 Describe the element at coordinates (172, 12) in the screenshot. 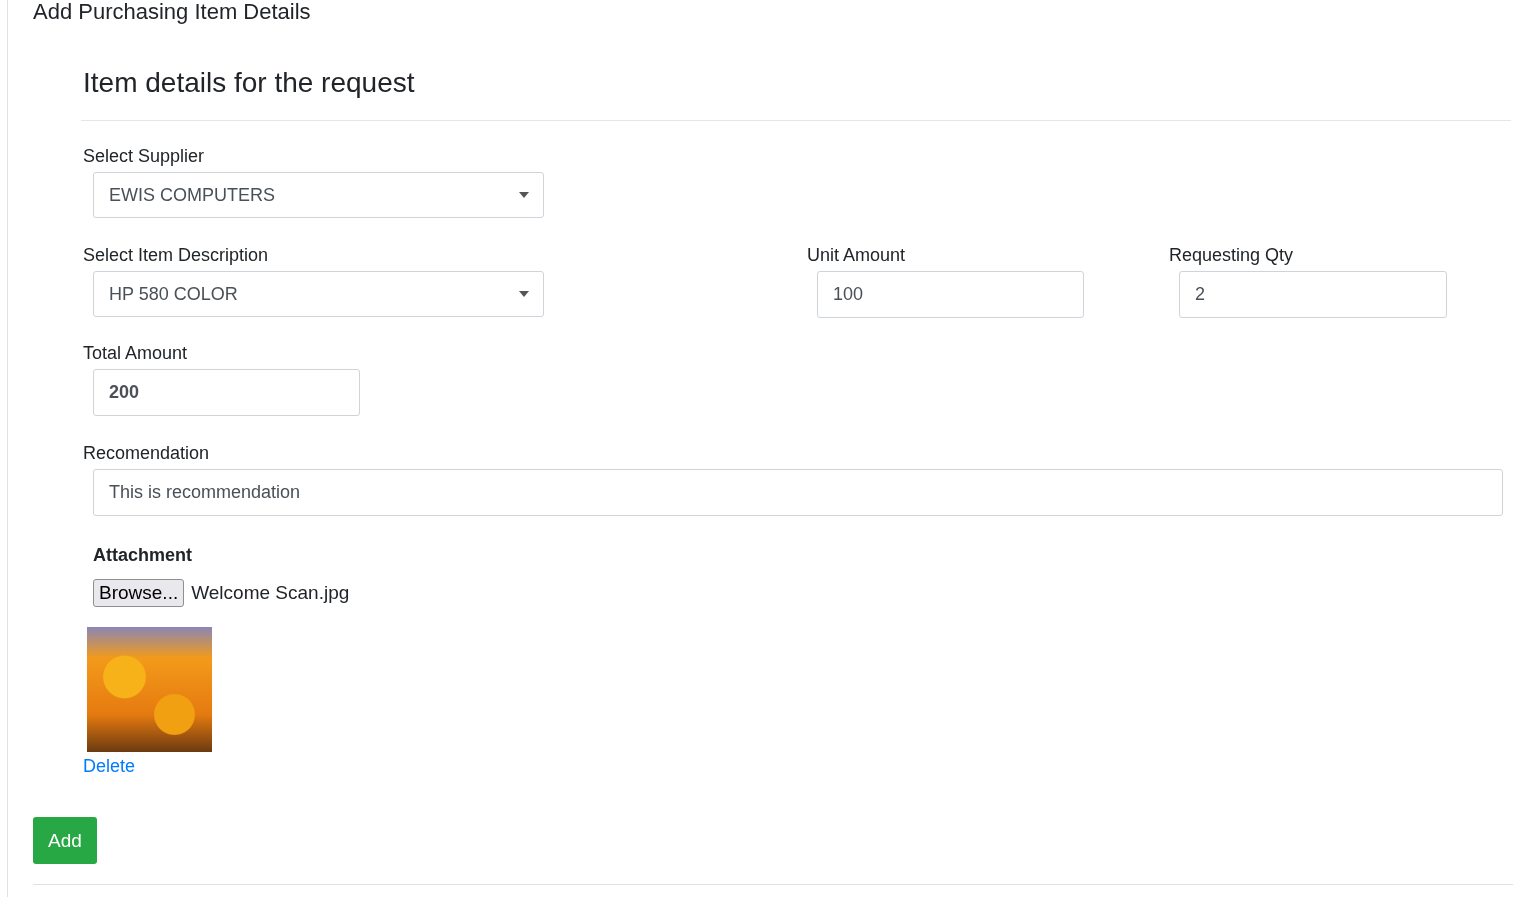

I see `page-title: Add Purchasing Item Details` at that location.